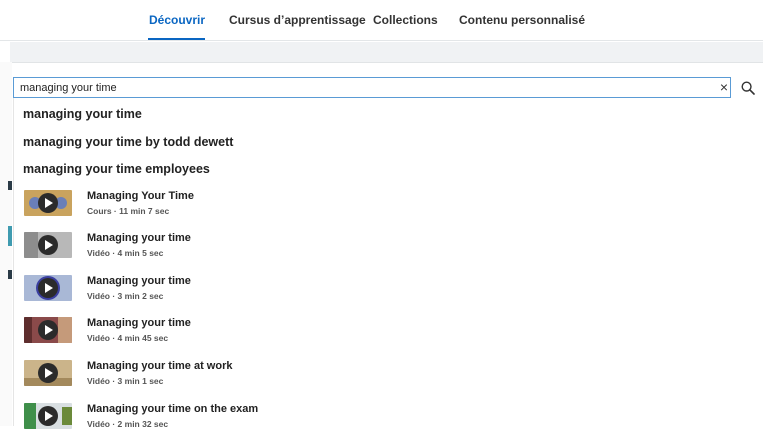 The width and height of the screenshot is (763, 443). What do you see at coordinates (82, 114) in the screenshot?
I see `suggestion-item: managing your time` at bounding box center [82, 114].